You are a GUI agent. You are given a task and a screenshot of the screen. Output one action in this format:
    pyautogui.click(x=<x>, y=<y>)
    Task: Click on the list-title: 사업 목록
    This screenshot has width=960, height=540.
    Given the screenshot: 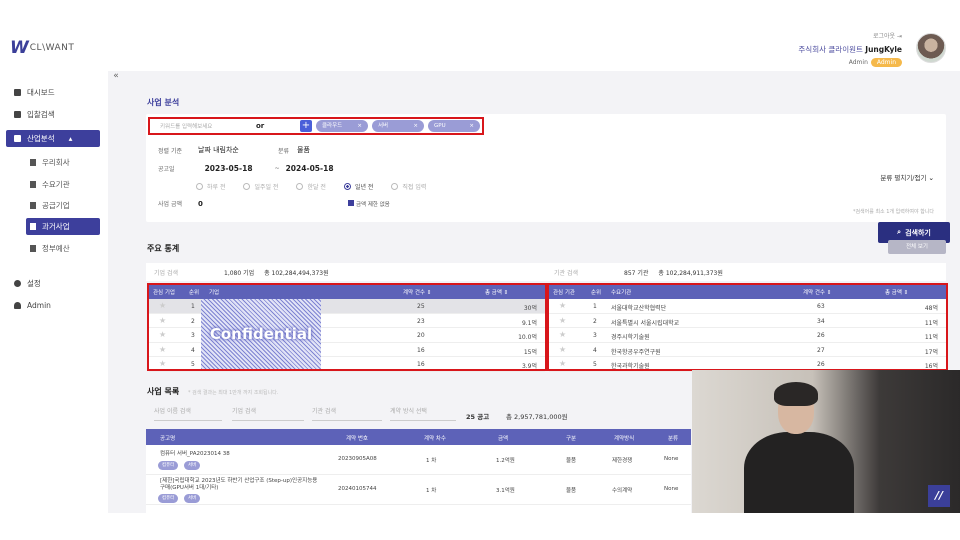 What is the action you would take?
    pyautogui.click(x=163, y=391)
    